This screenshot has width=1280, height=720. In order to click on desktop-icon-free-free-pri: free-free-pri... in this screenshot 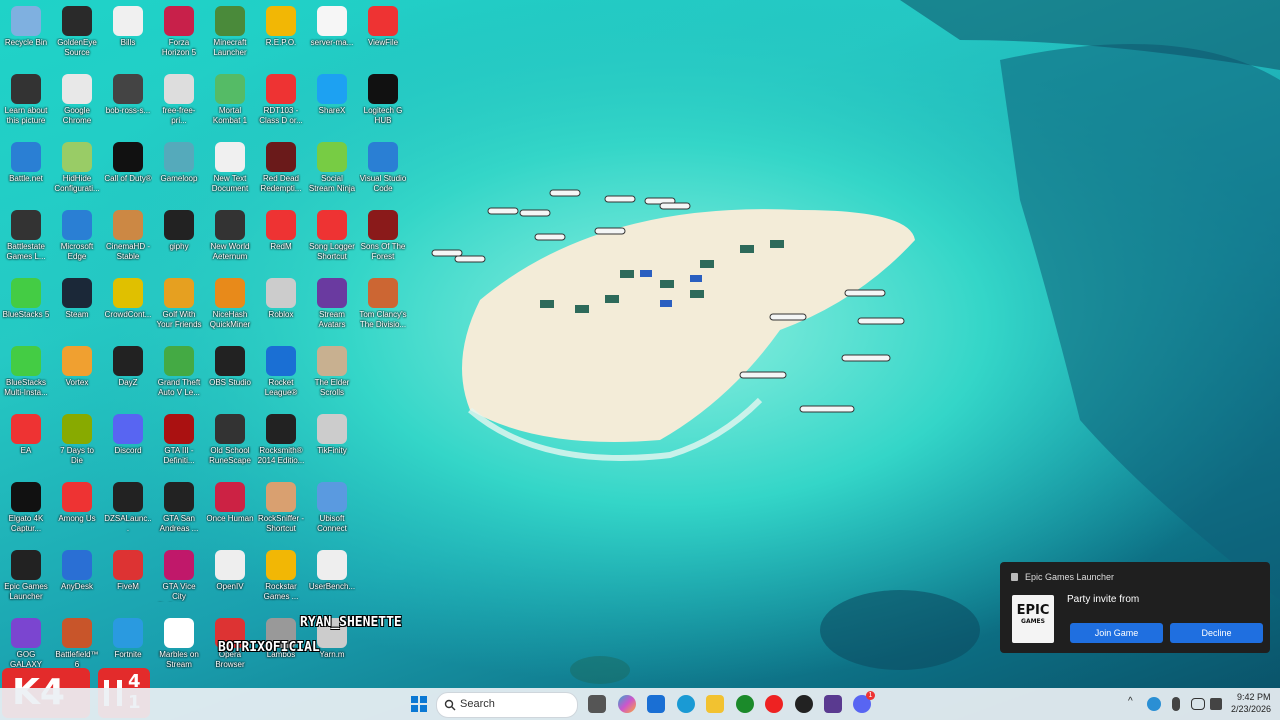, I will do `click(179, 103)`.